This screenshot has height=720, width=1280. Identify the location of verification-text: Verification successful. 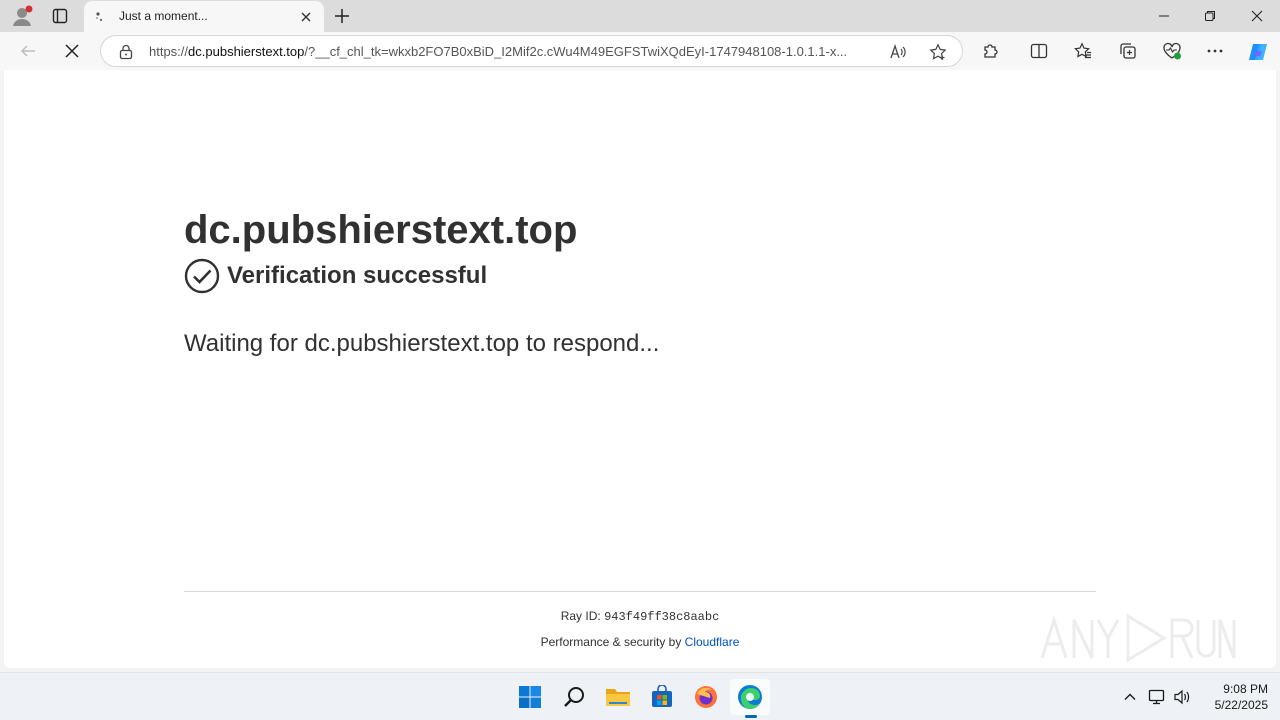
(357, 275).